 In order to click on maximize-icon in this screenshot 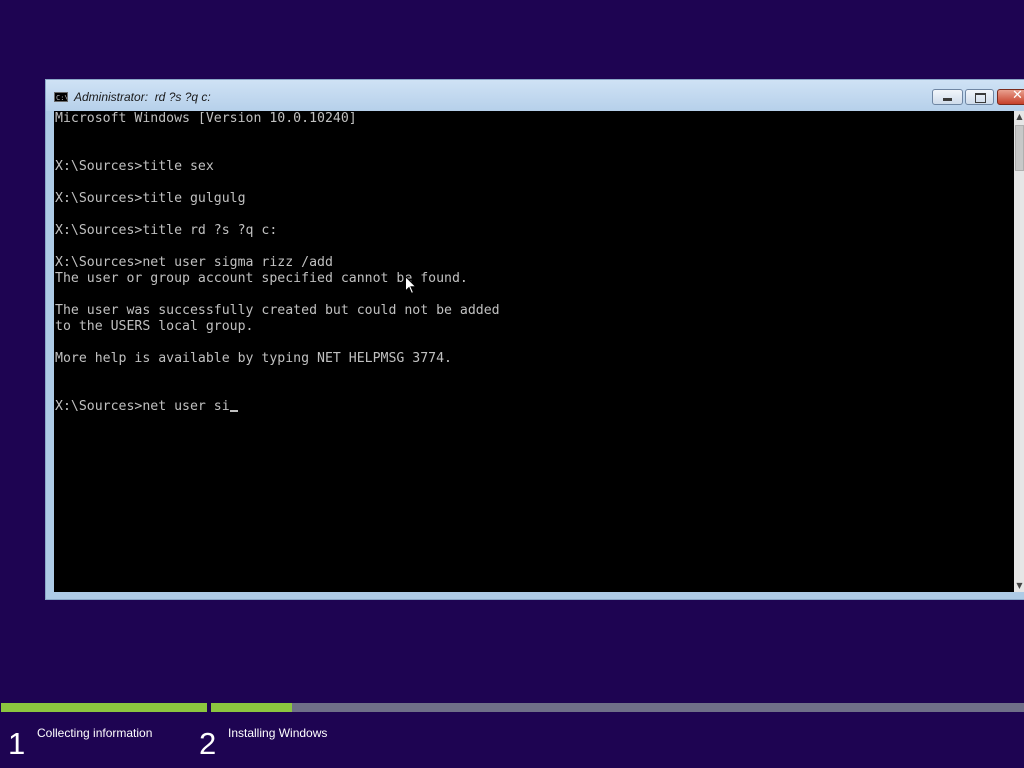, I will do `click(980, 98)`.